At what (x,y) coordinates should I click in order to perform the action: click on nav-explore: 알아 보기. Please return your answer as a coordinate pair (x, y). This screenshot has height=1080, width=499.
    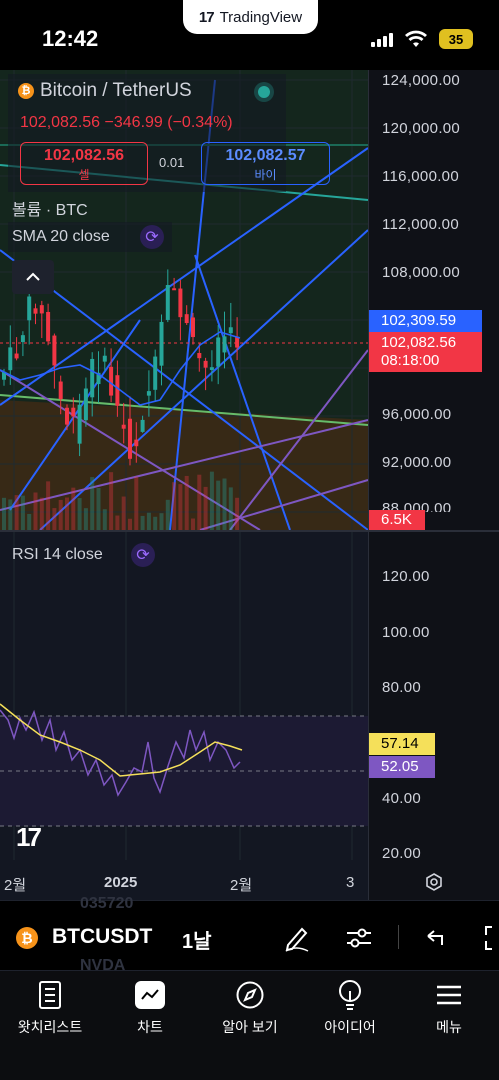
    Looking at the image, I should click on (250, 1008).